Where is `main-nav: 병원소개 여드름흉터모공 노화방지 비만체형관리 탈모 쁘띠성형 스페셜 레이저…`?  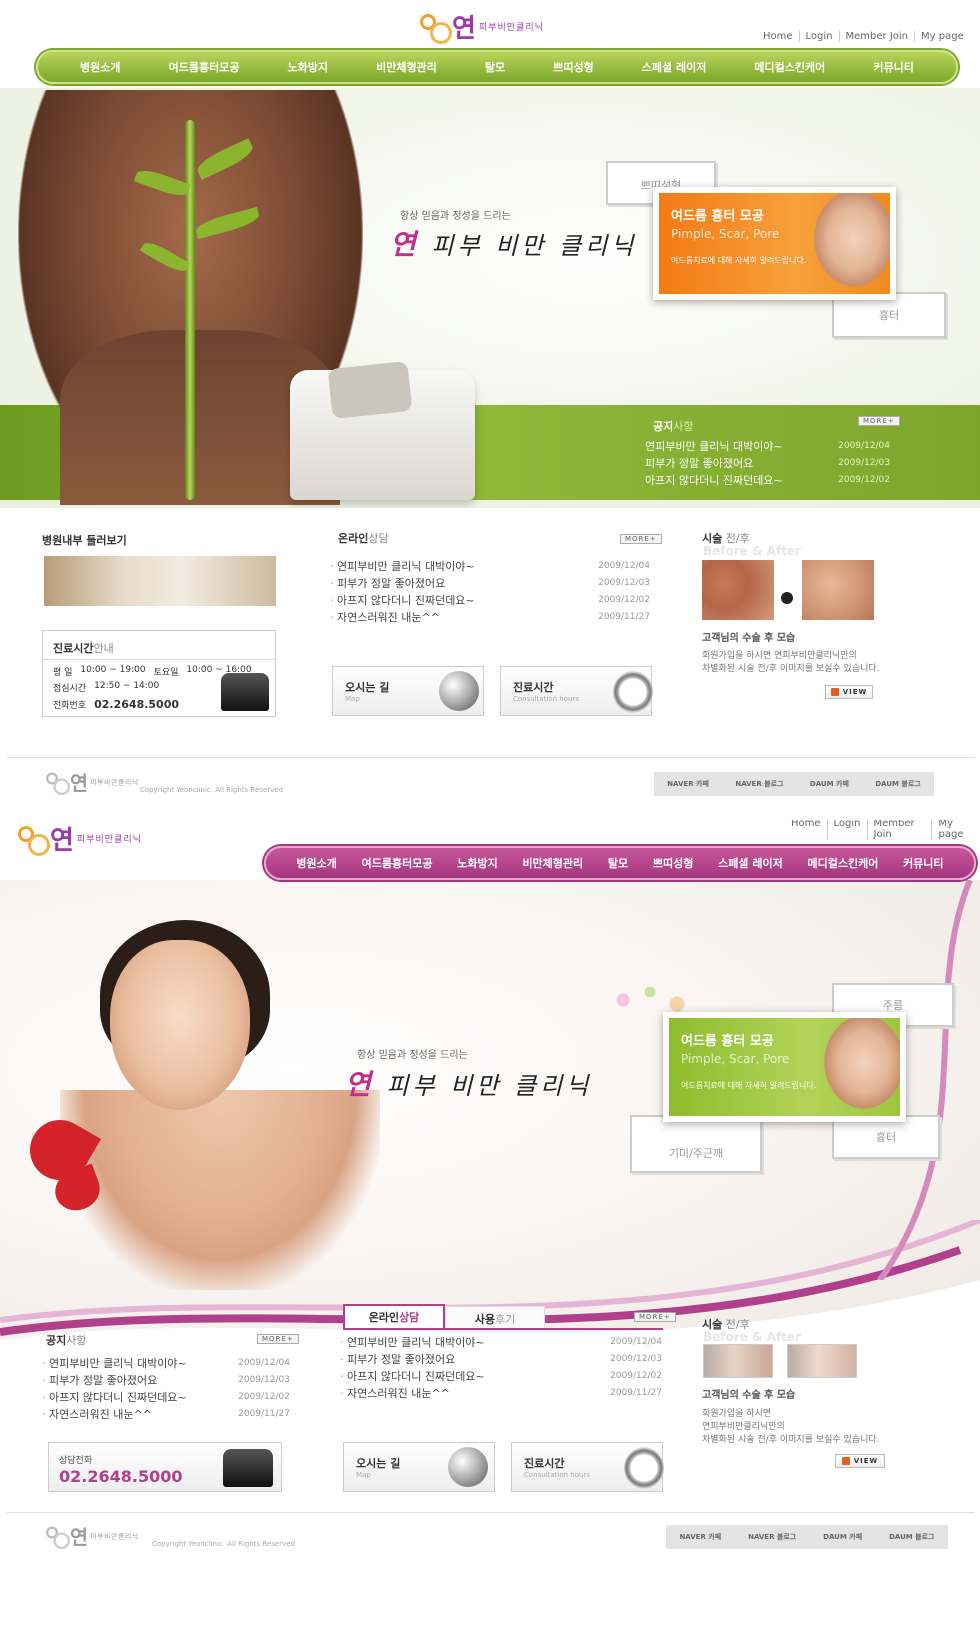
main-nav: 병원소개 여드름흉터모공 노화방지 비만체형관리 탈모 쁘띠성형 스페셜 레이저… is located at coordinates (620, 863).